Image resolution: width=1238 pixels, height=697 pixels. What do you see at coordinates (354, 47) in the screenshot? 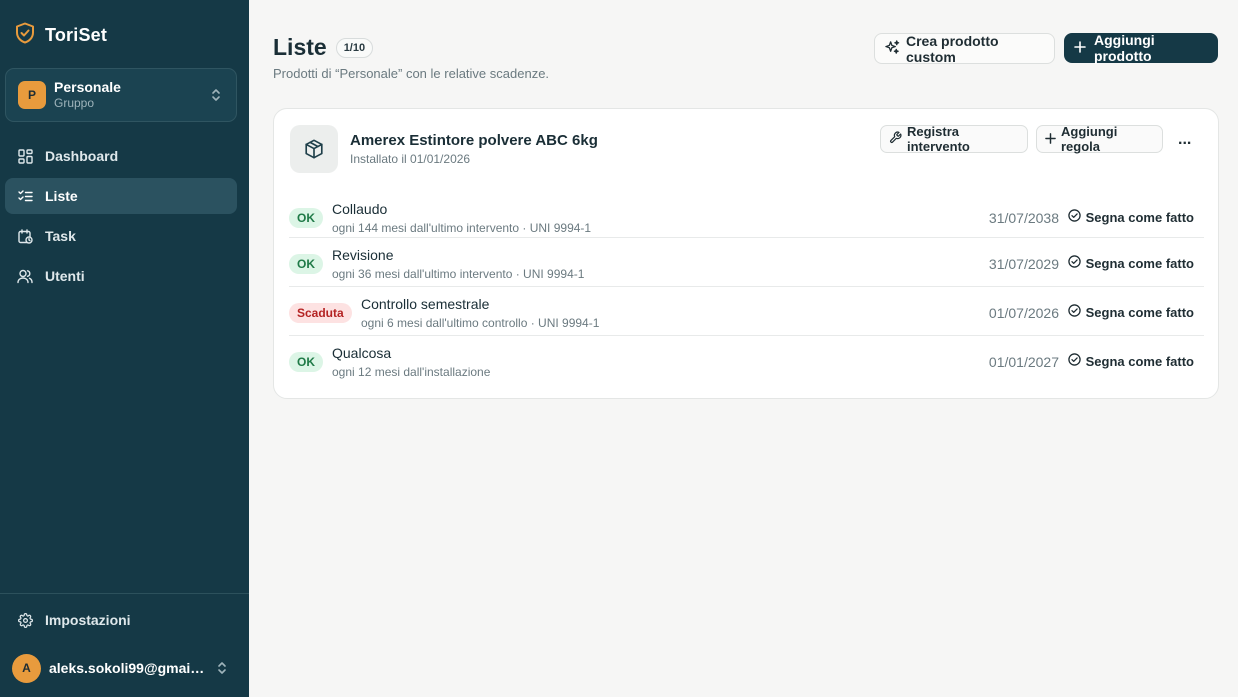
I see `count-badge: 1/10` at bounding box center [354, 47].